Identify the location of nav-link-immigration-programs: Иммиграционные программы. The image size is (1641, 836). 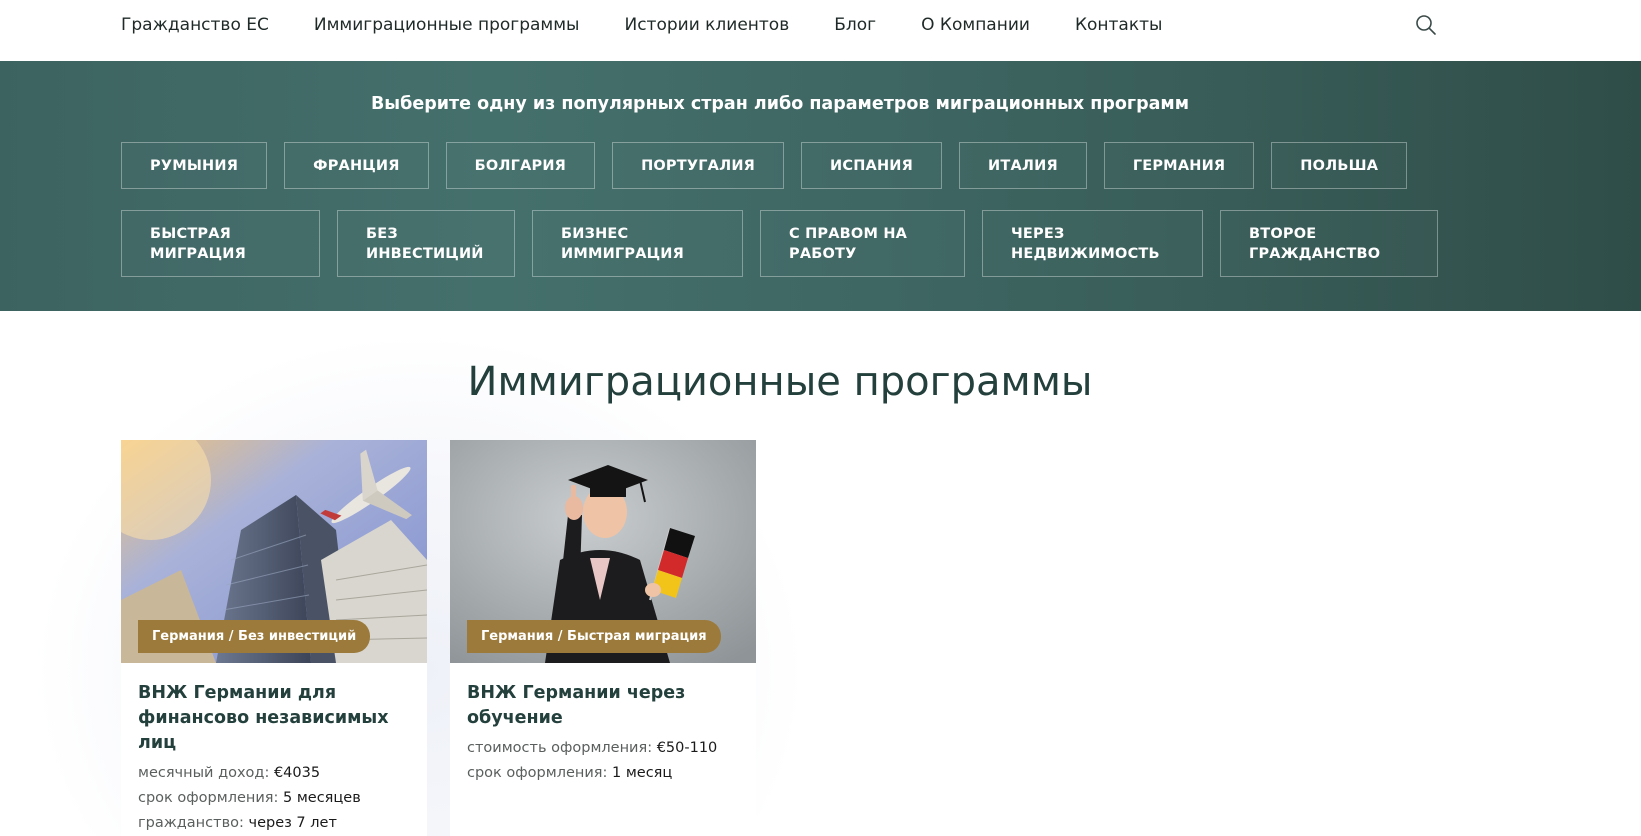
(447, 25).